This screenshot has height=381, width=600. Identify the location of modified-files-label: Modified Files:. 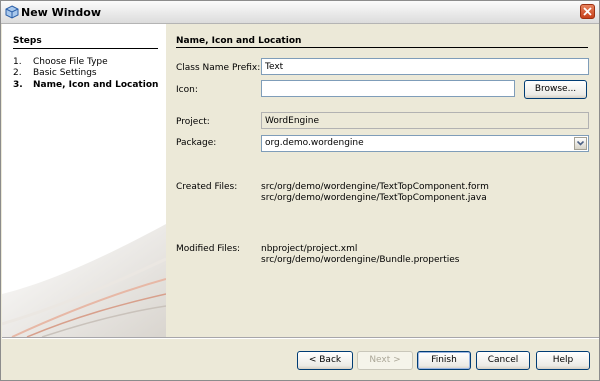
(208, 249).